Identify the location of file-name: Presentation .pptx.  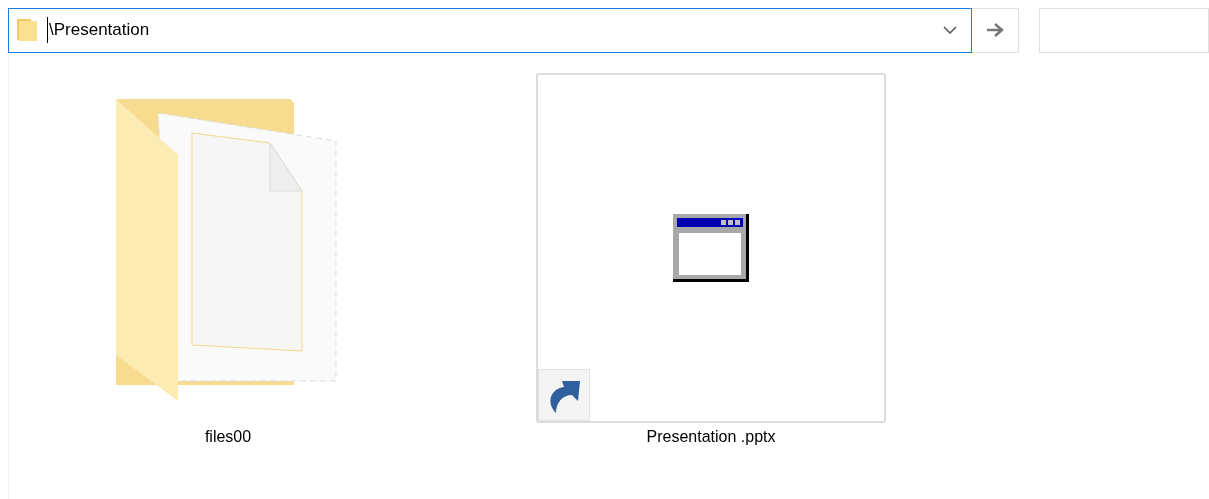
(711, 437).